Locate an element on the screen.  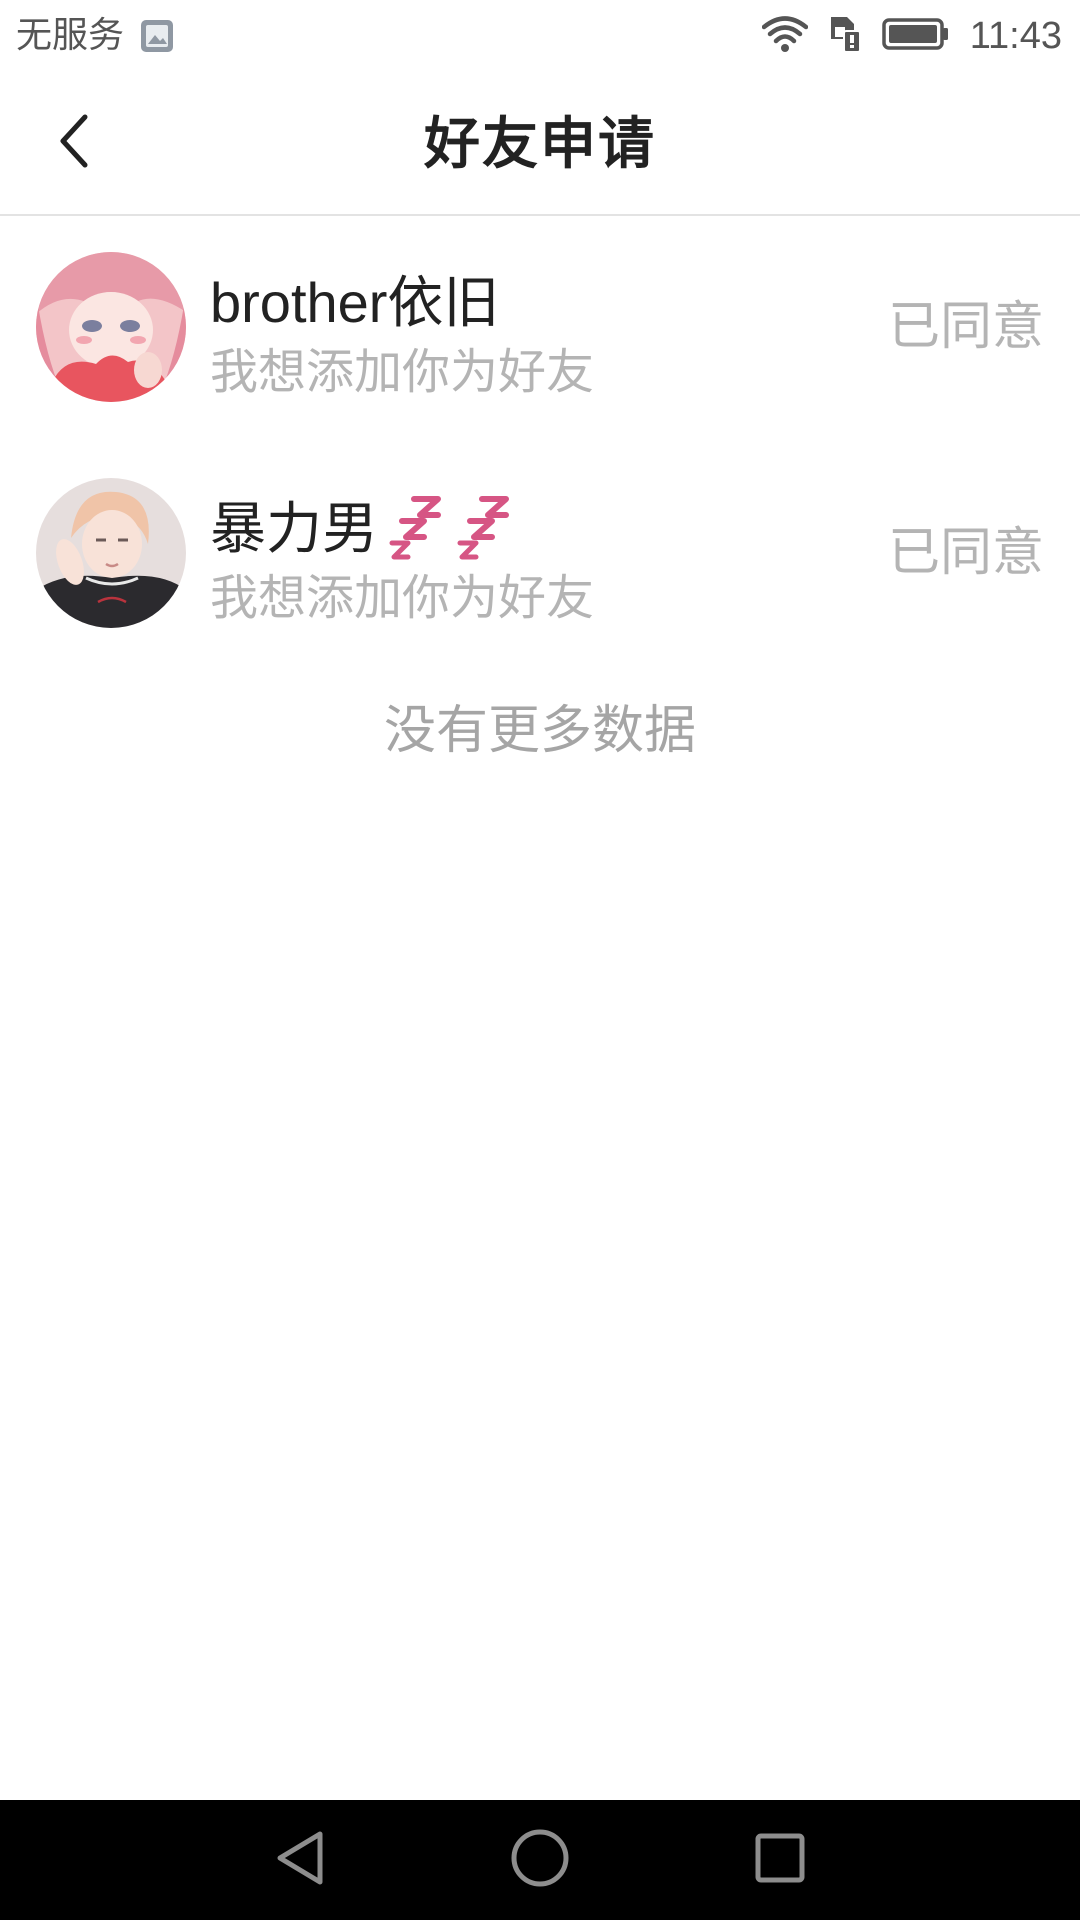
header-bar: 好友申请 is located at coordinates (540, 144).